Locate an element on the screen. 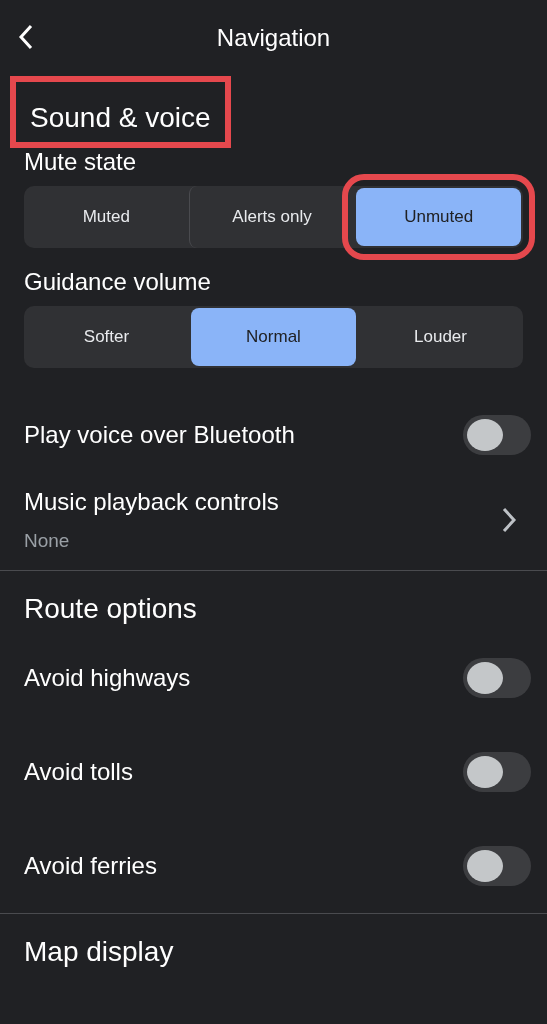  setting-label: Avoid highways is located at coordinates (107, 678).